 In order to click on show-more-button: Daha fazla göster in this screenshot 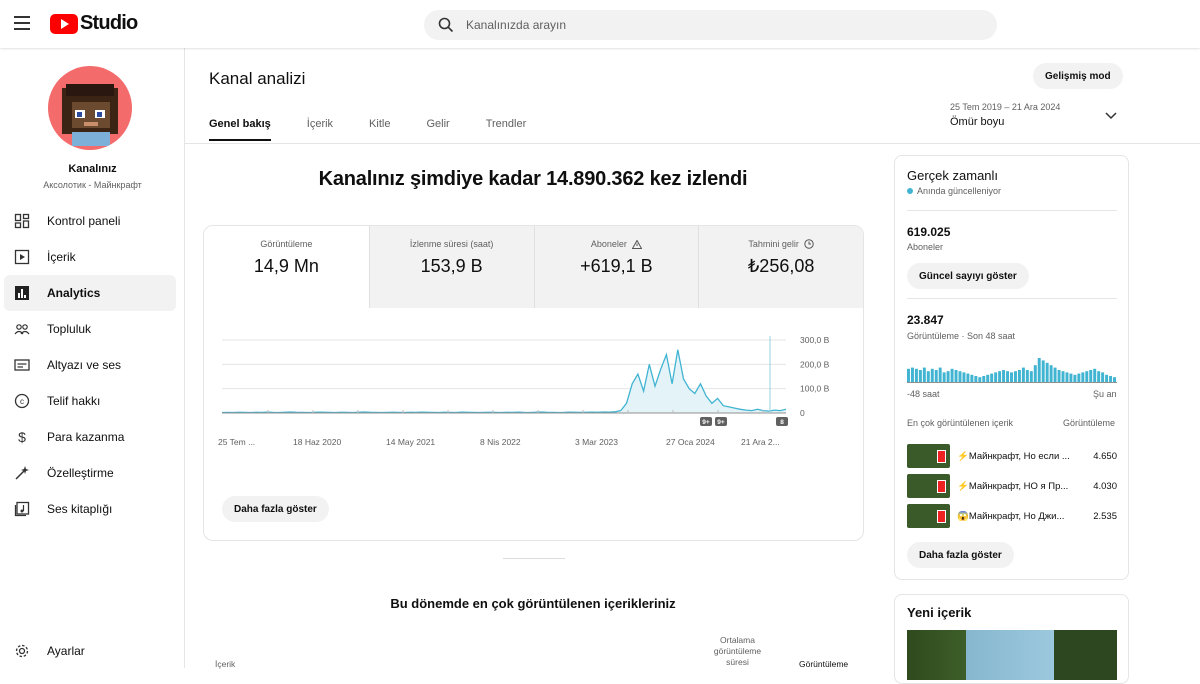, I will do `click(275, 509)`.